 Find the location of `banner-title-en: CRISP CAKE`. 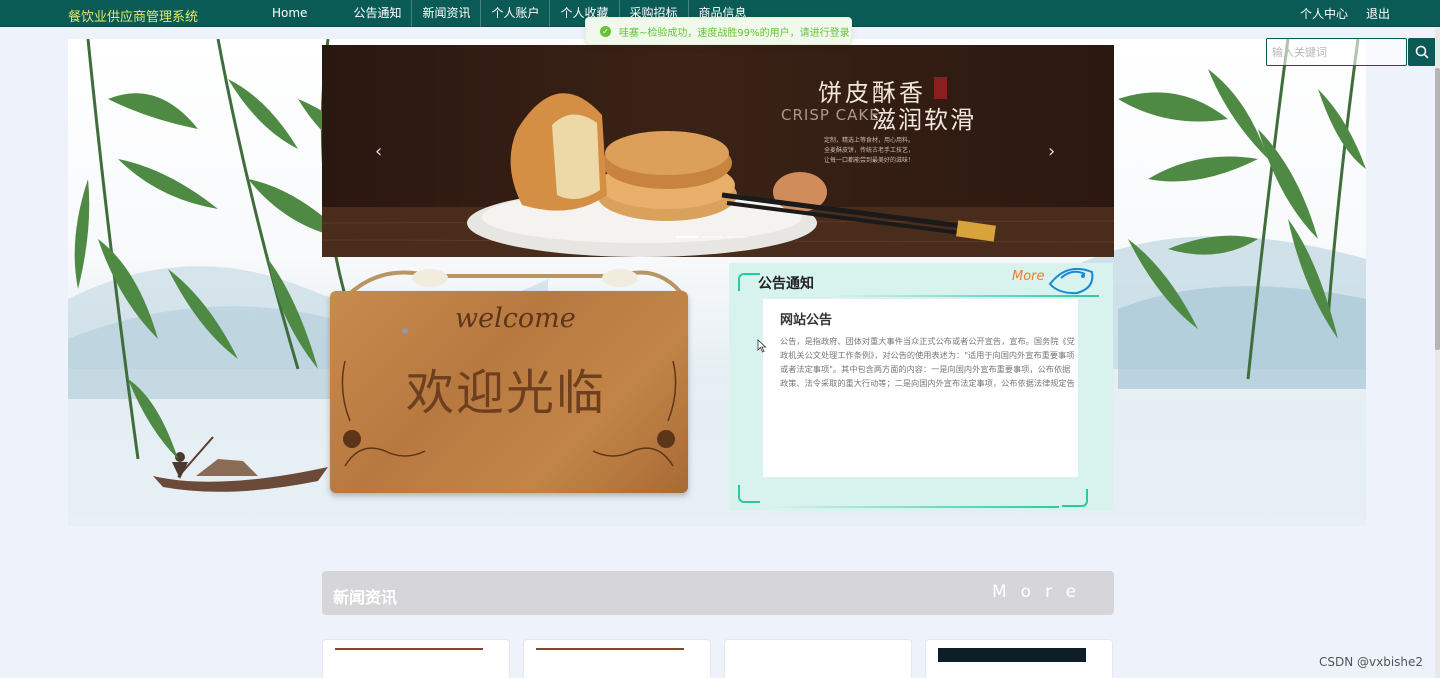

banner-title-en: CRISP CAKE is located at coordinates (830, 115).